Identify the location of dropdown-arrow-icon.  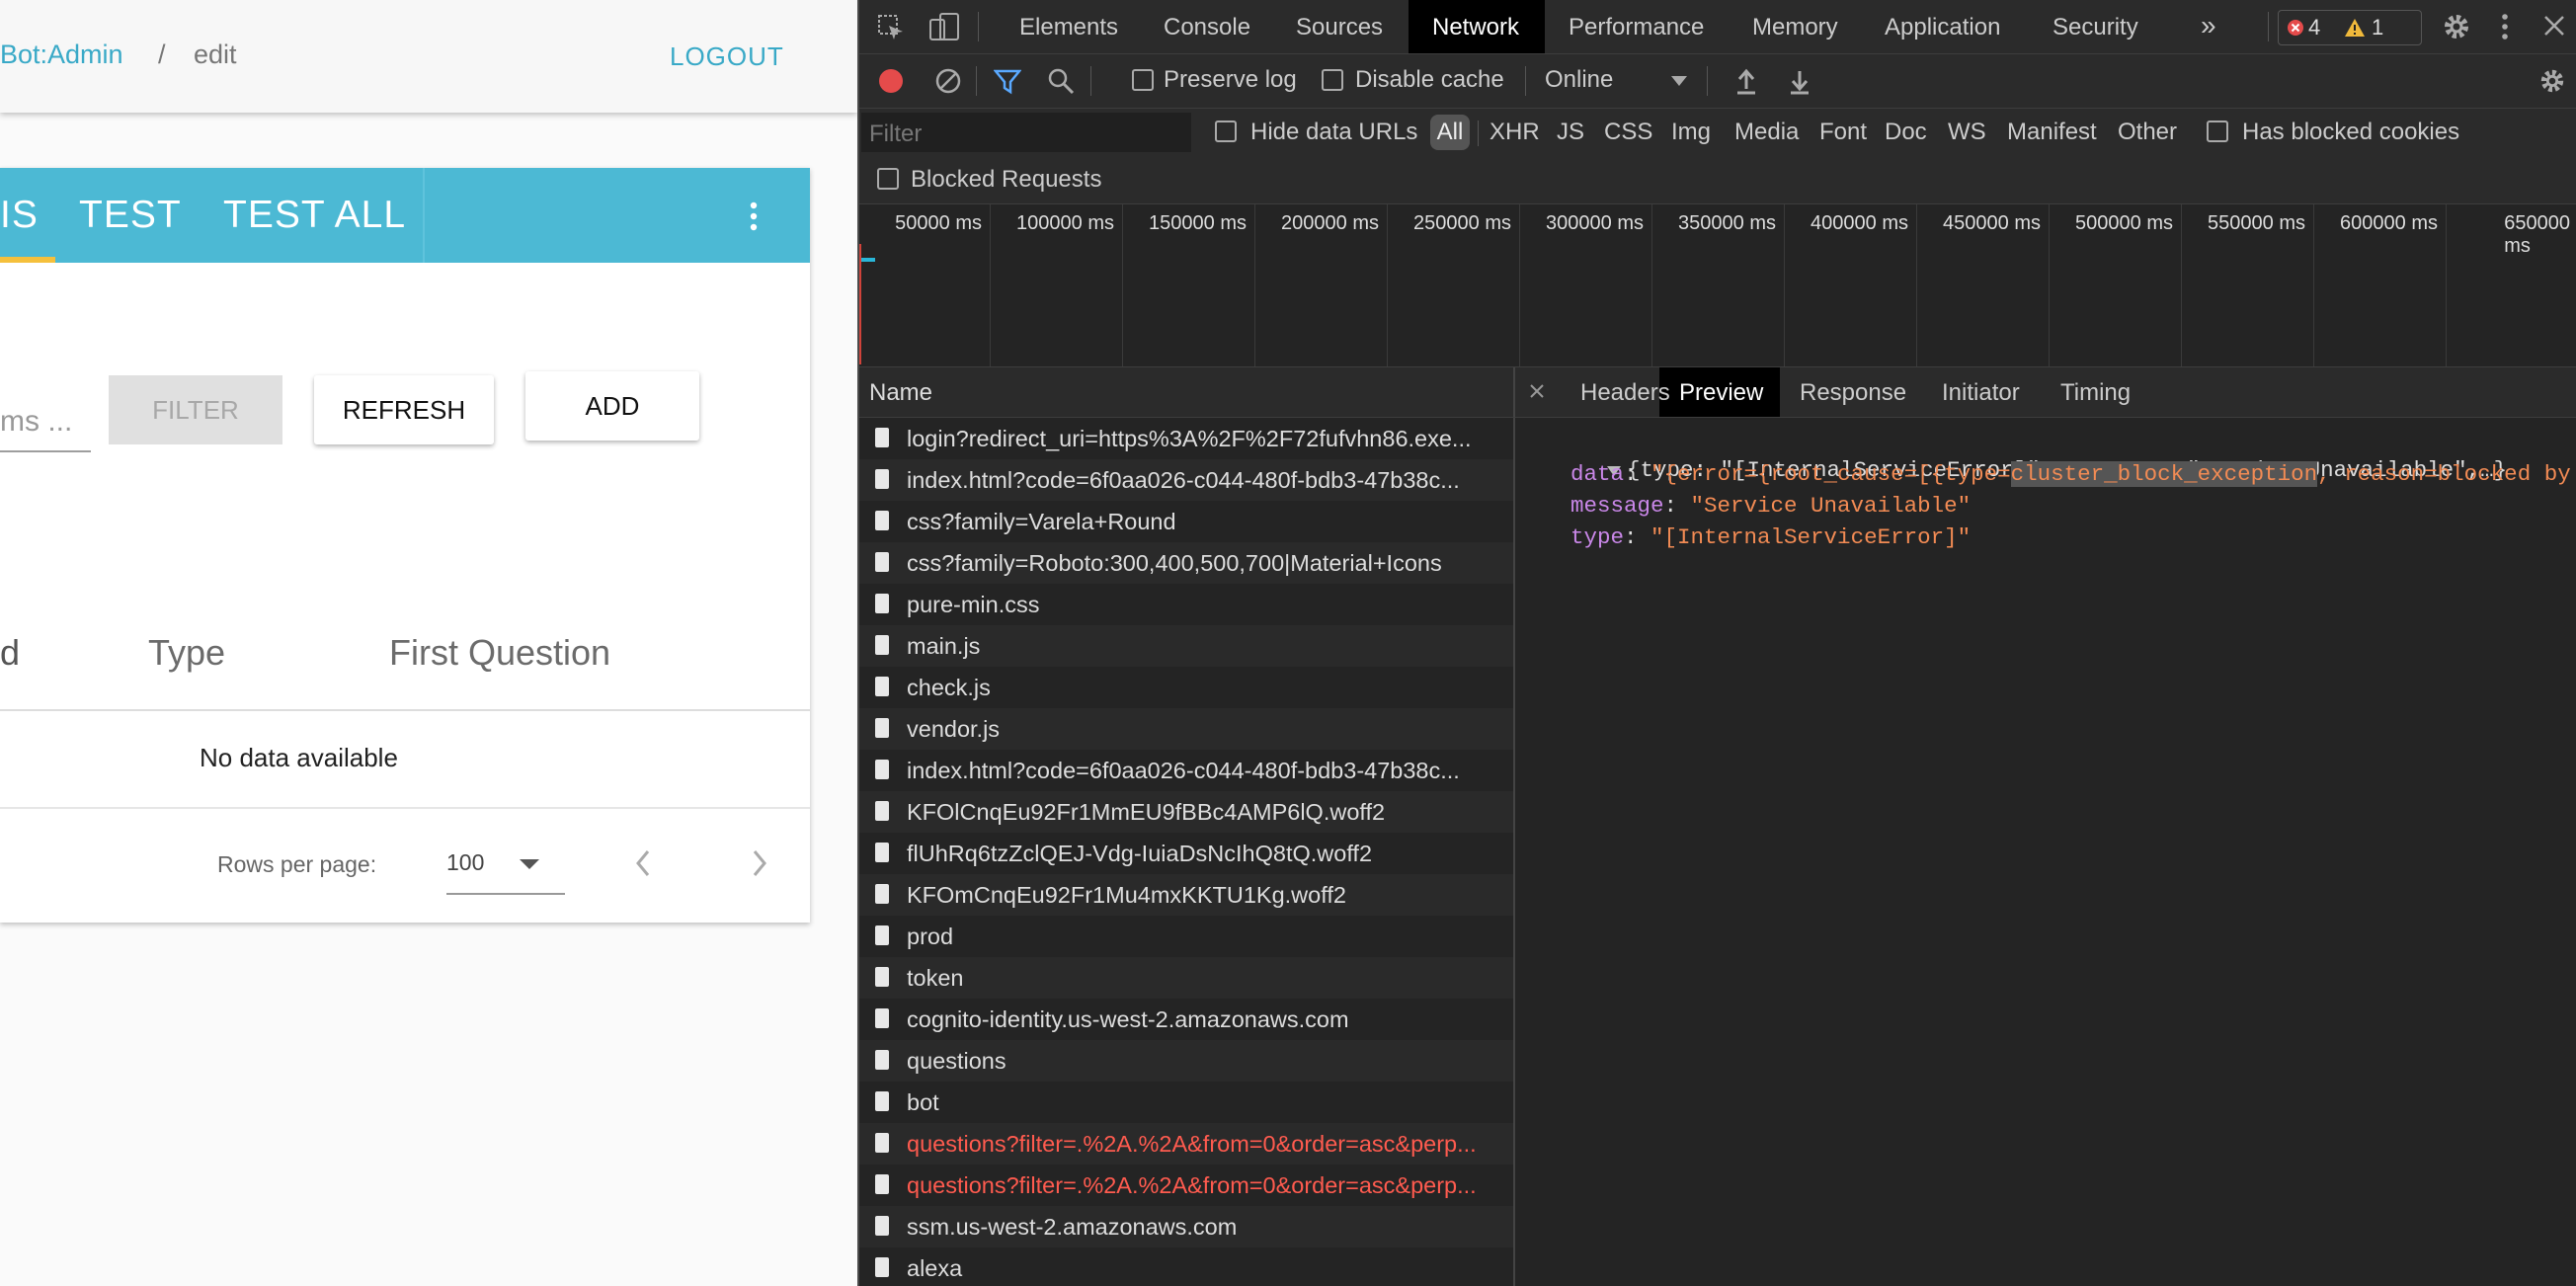
(529, 864).